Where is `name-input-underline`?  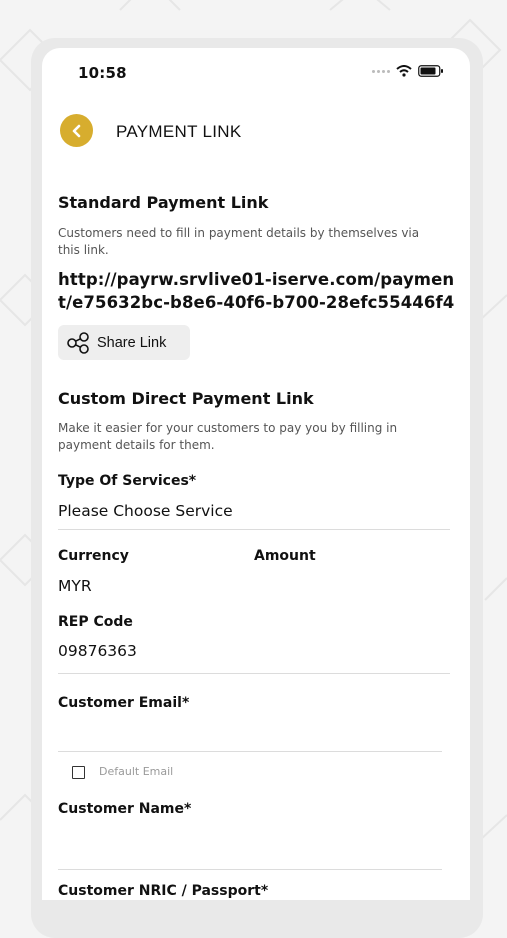 name-input-underline is located at coordinates (250, 869).